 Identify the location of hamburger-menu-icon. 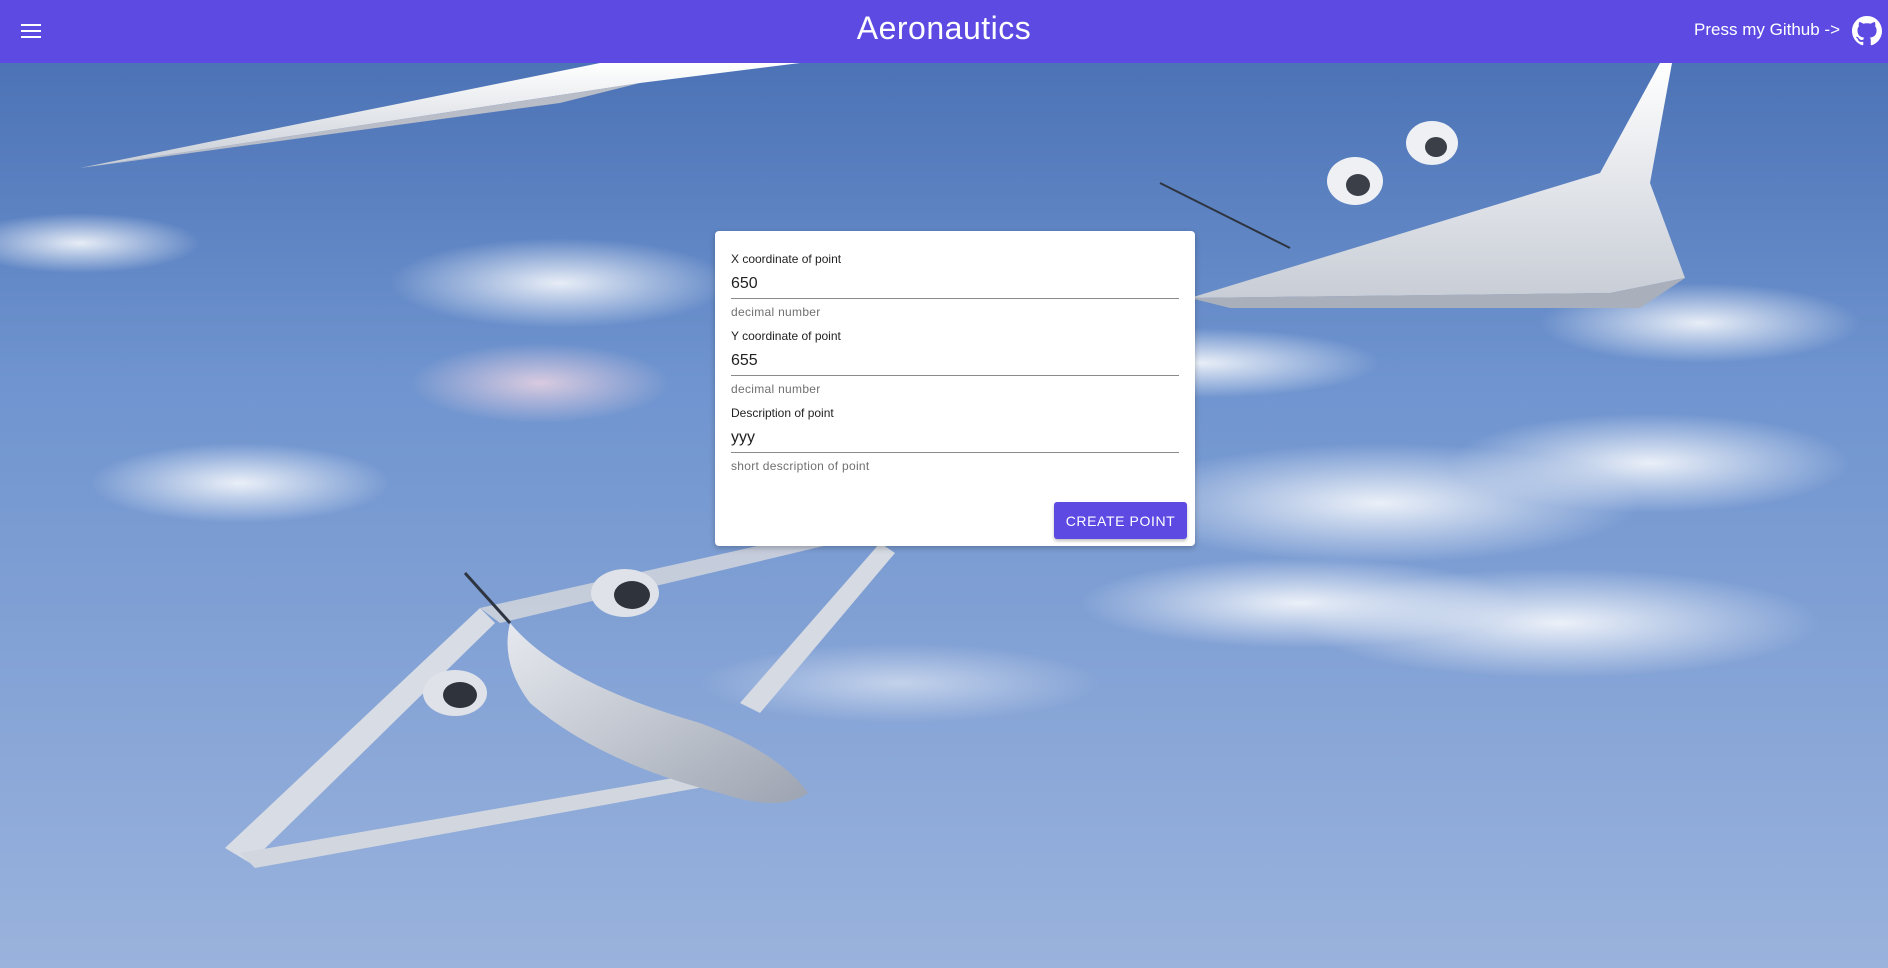
(31, 31).